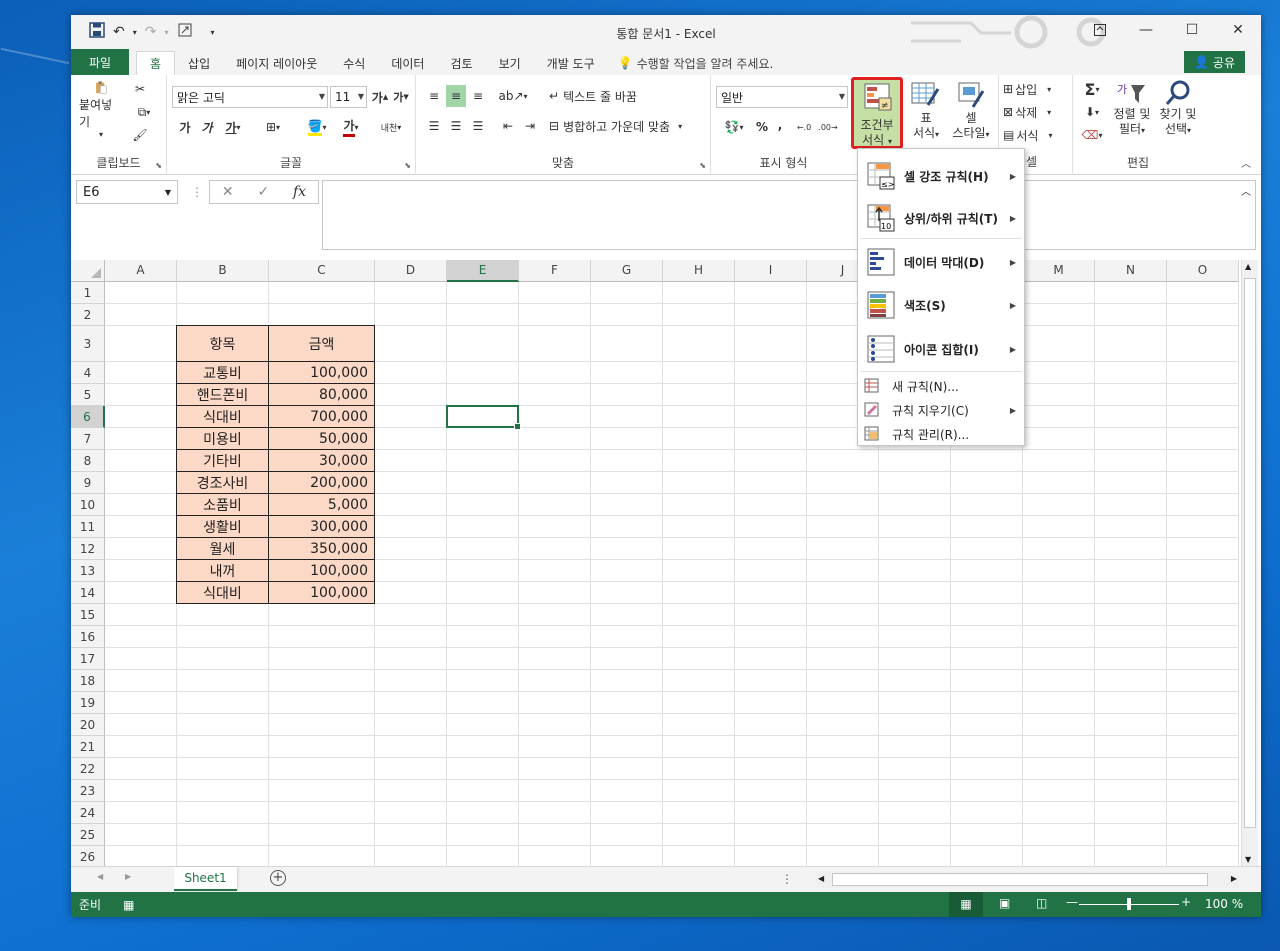 The width and height of the screenshot is (1280, 951). I want to click on tab-home: 홈, so click(156, 63).